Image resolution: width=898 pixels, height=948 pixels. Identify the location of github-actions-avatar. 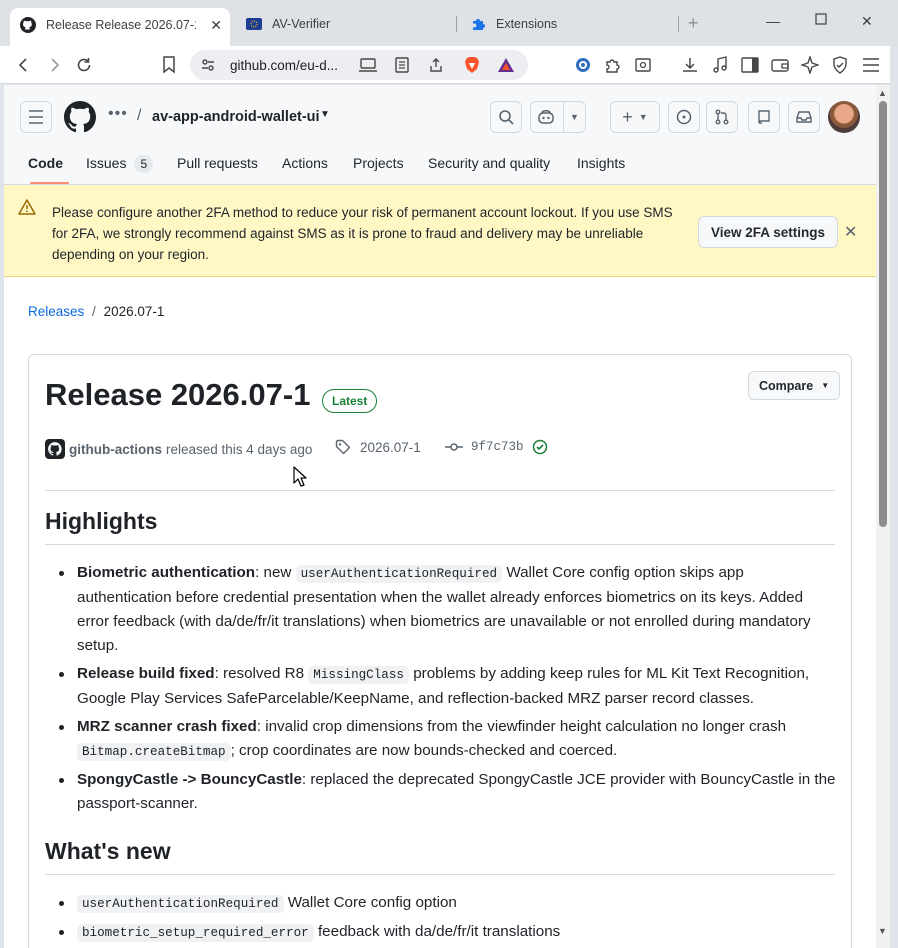
(55, 449).